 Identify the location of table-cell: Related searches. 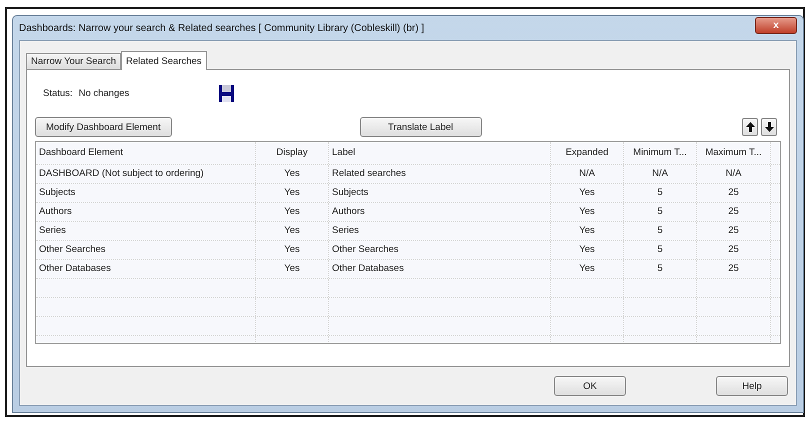
(440, 174).